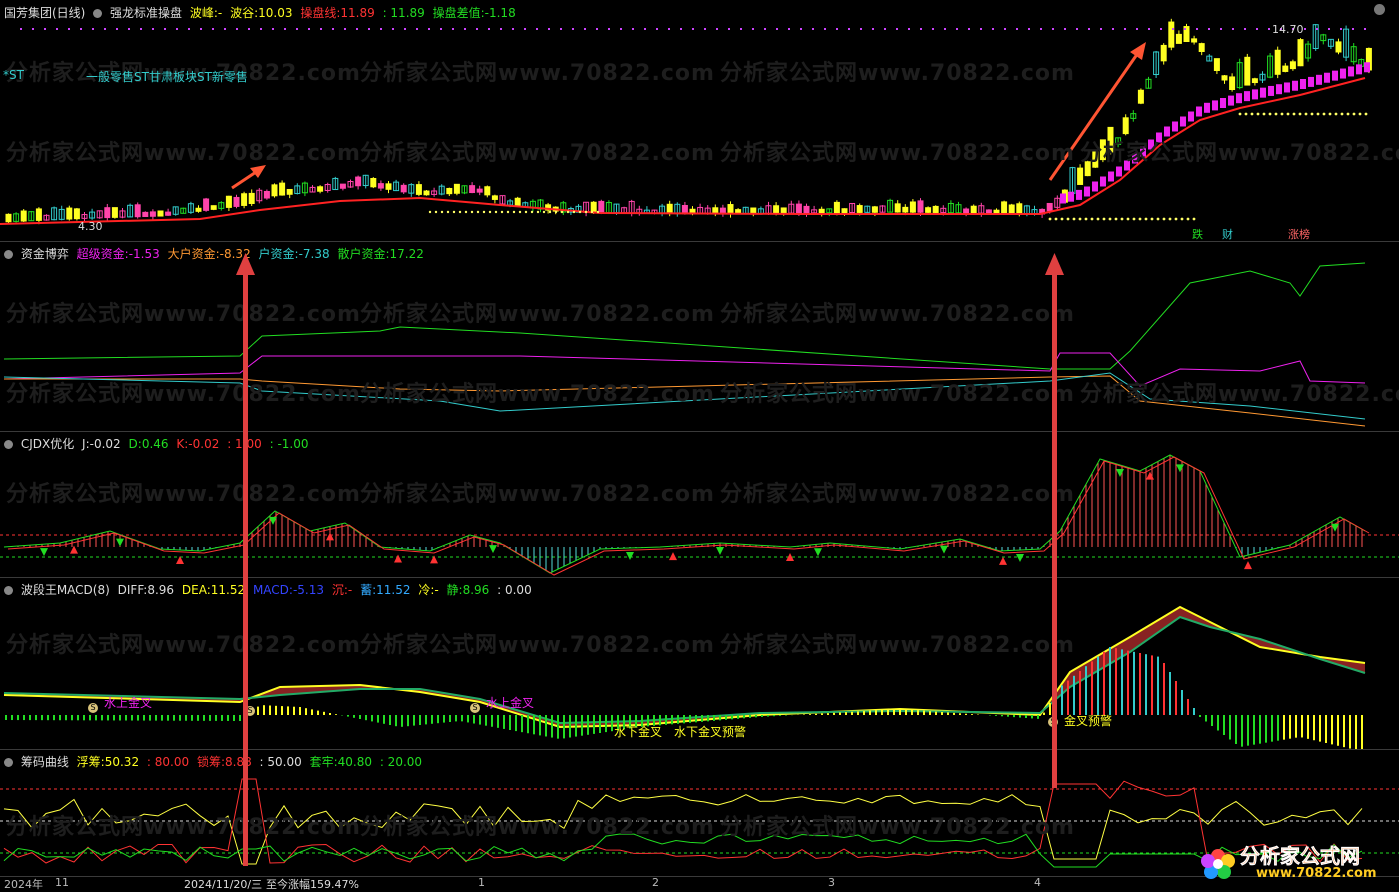 This screenshot has height=892, width=1399. Describe the element at coordinates (320, 13) in the screenshot. I see `line-label: 操盘线:` at that location.